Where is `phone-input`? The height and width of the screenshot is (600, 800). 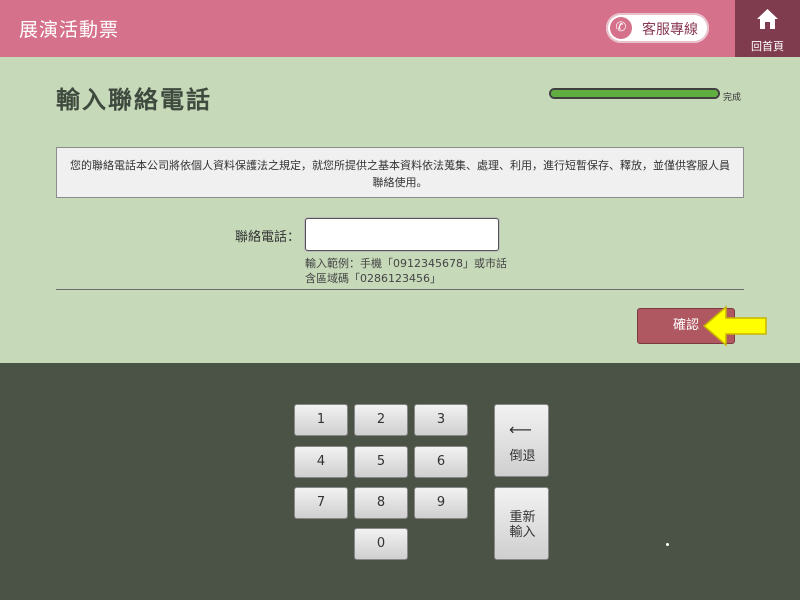 phone-input is located at coordinates (402, 234).